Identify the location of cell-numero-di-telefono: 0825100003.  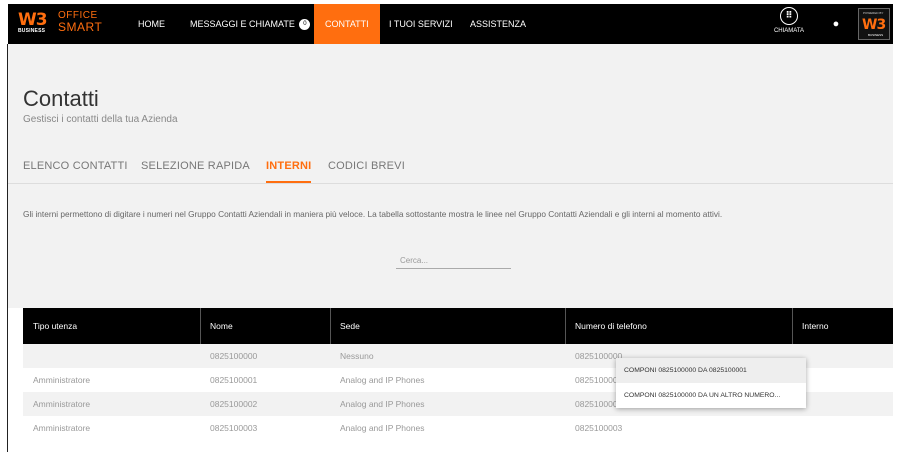
(598, 428).